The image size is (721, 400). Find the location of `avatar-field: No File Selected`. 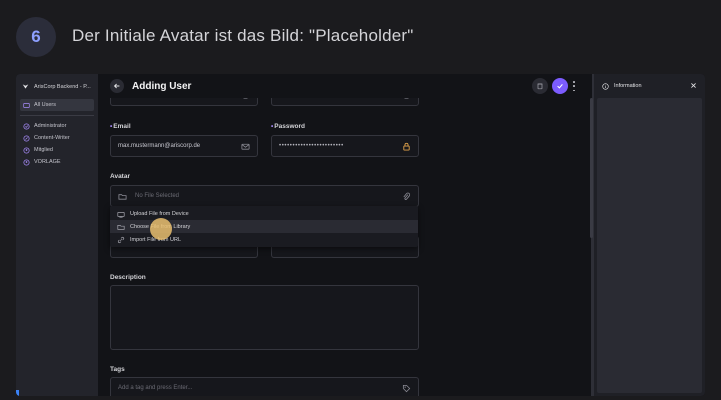

avatar-field: No File Selected is located at coordinates (264, 196).